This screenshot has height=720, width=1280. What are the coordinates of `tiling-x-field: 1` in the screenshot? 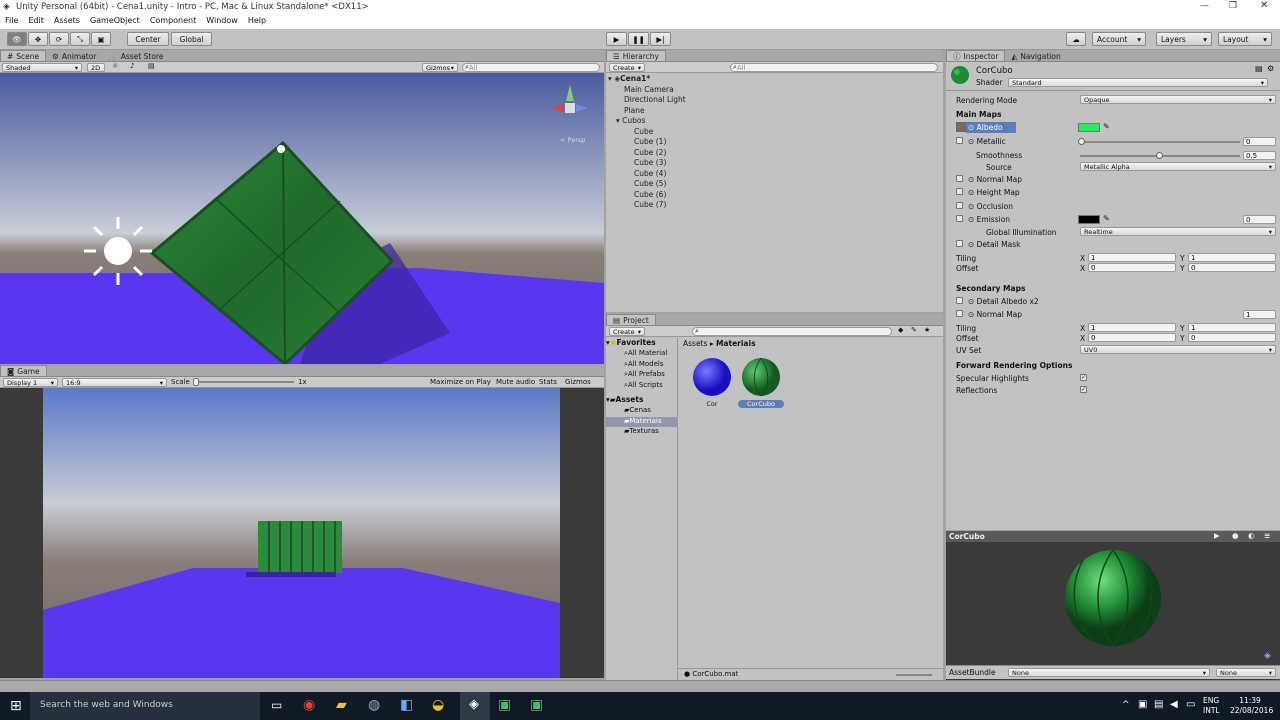 It's located at (1132, 257).